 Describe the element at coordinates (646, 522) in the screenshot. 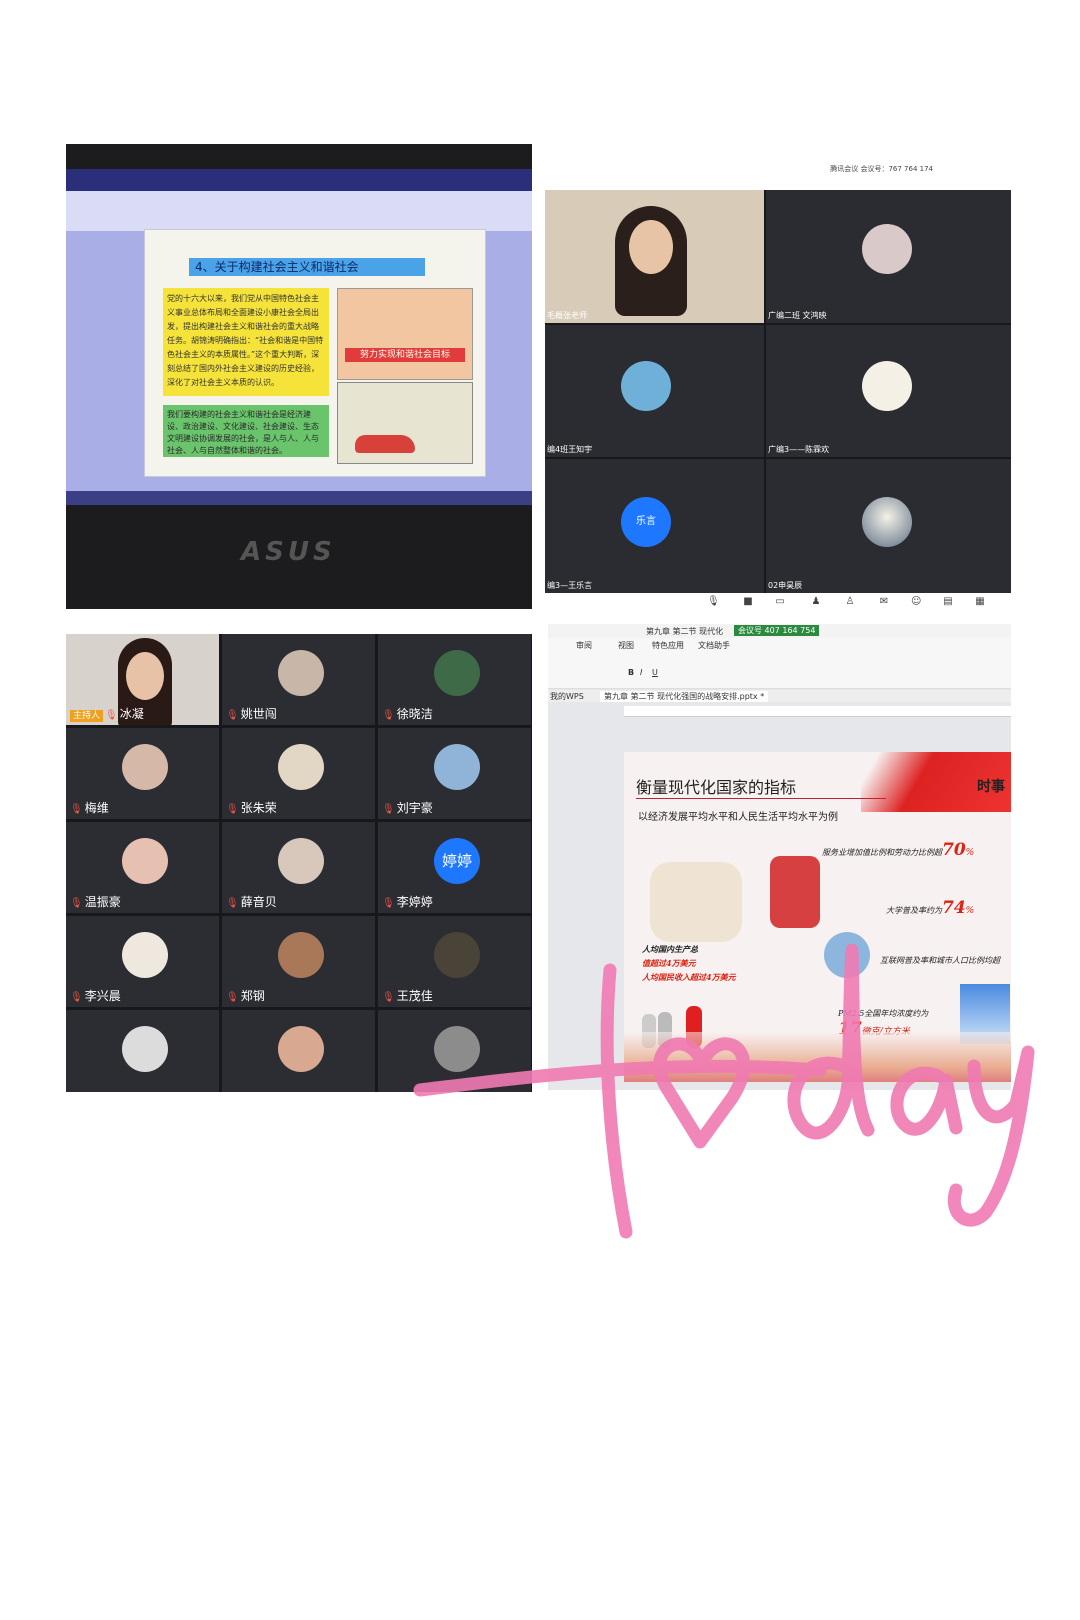

I see `avatar-initials: 乐言` at that location.